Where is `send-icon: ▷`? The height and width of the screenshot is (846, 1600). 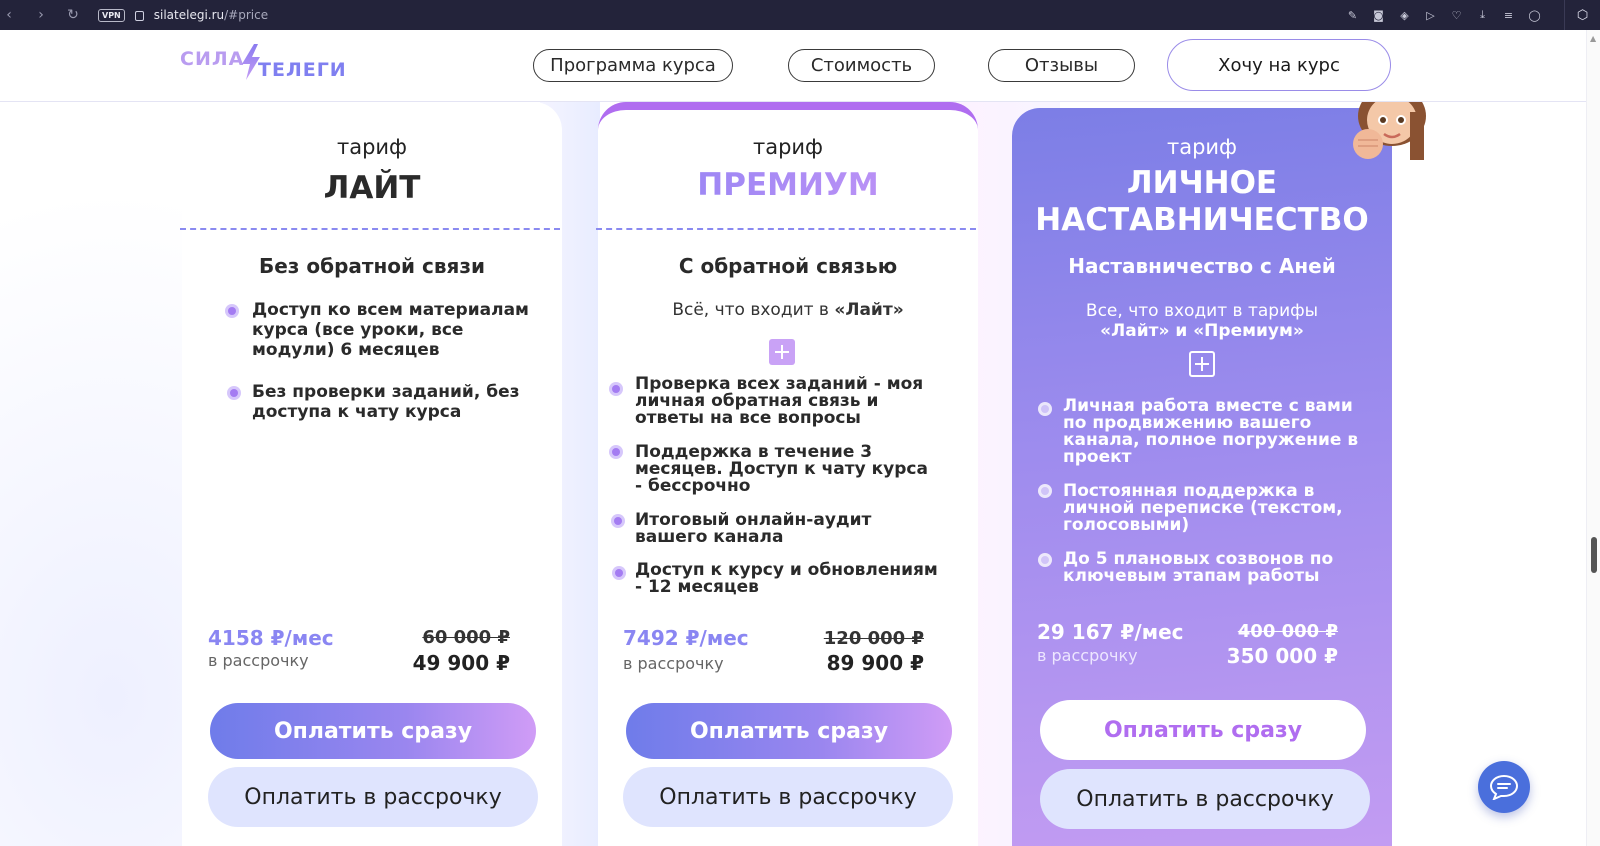
send-icon: ▷ is located at coordinates (1430, 15).